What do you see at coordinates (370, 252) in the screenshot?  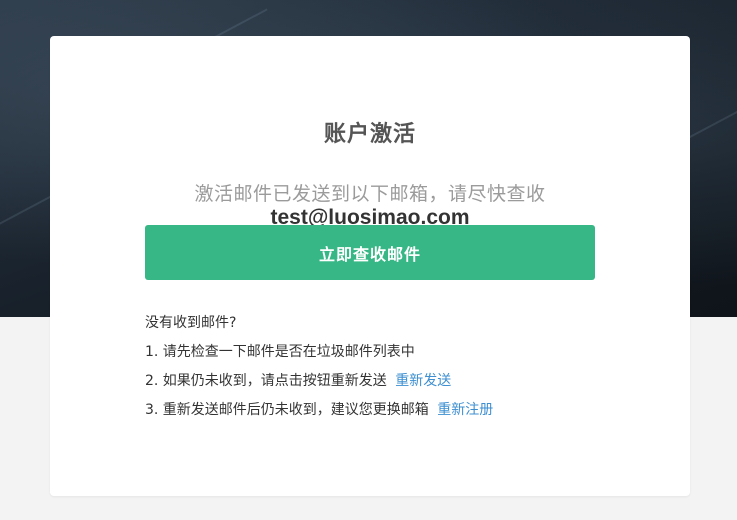 I see `check-email-button: 立即查收邮件` at bounding box center [370, 252].